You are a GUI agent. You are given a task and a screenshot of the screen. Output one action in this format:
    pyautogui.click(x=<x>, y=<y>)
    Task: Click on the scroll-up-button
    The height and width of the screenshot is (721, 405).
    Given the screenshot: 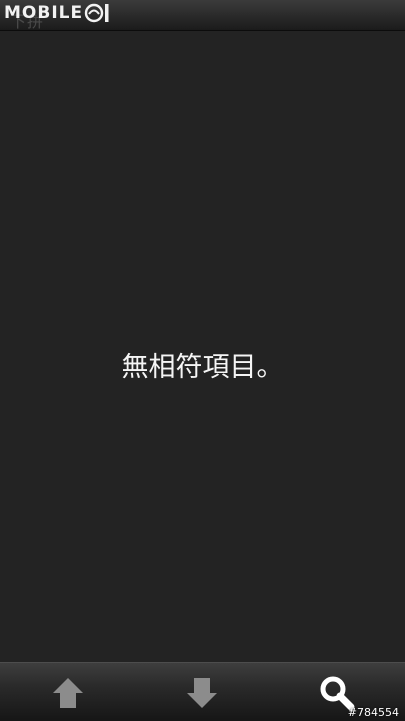 What is the action you would take?
    pyautogui.click(x=68, y=693)
    